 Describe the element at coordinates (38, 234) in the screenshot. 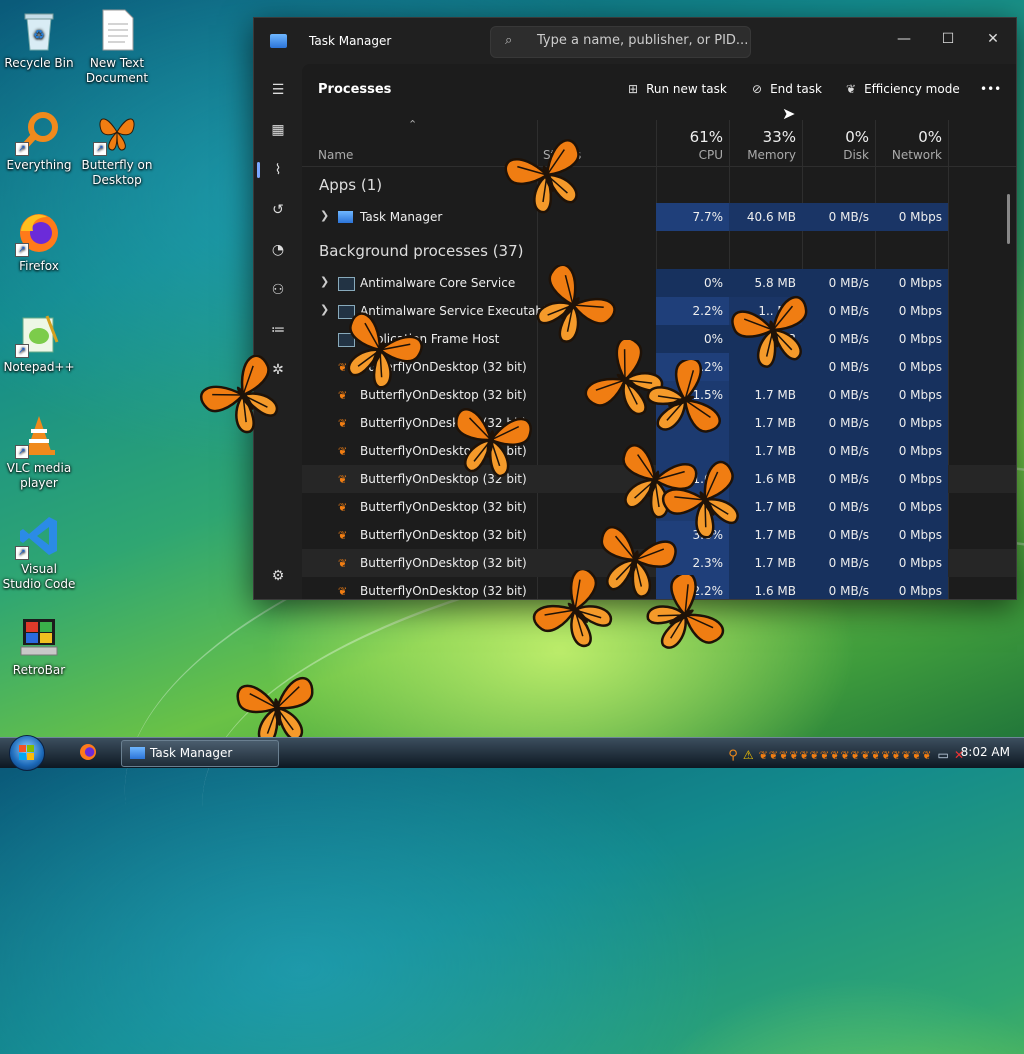

I see `firefox-icon: ↗` at that location.